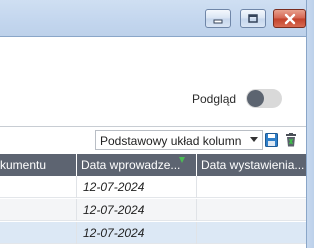 This screenshot has width=320, height=248. I want to click on title-bar, so click(157, 18).